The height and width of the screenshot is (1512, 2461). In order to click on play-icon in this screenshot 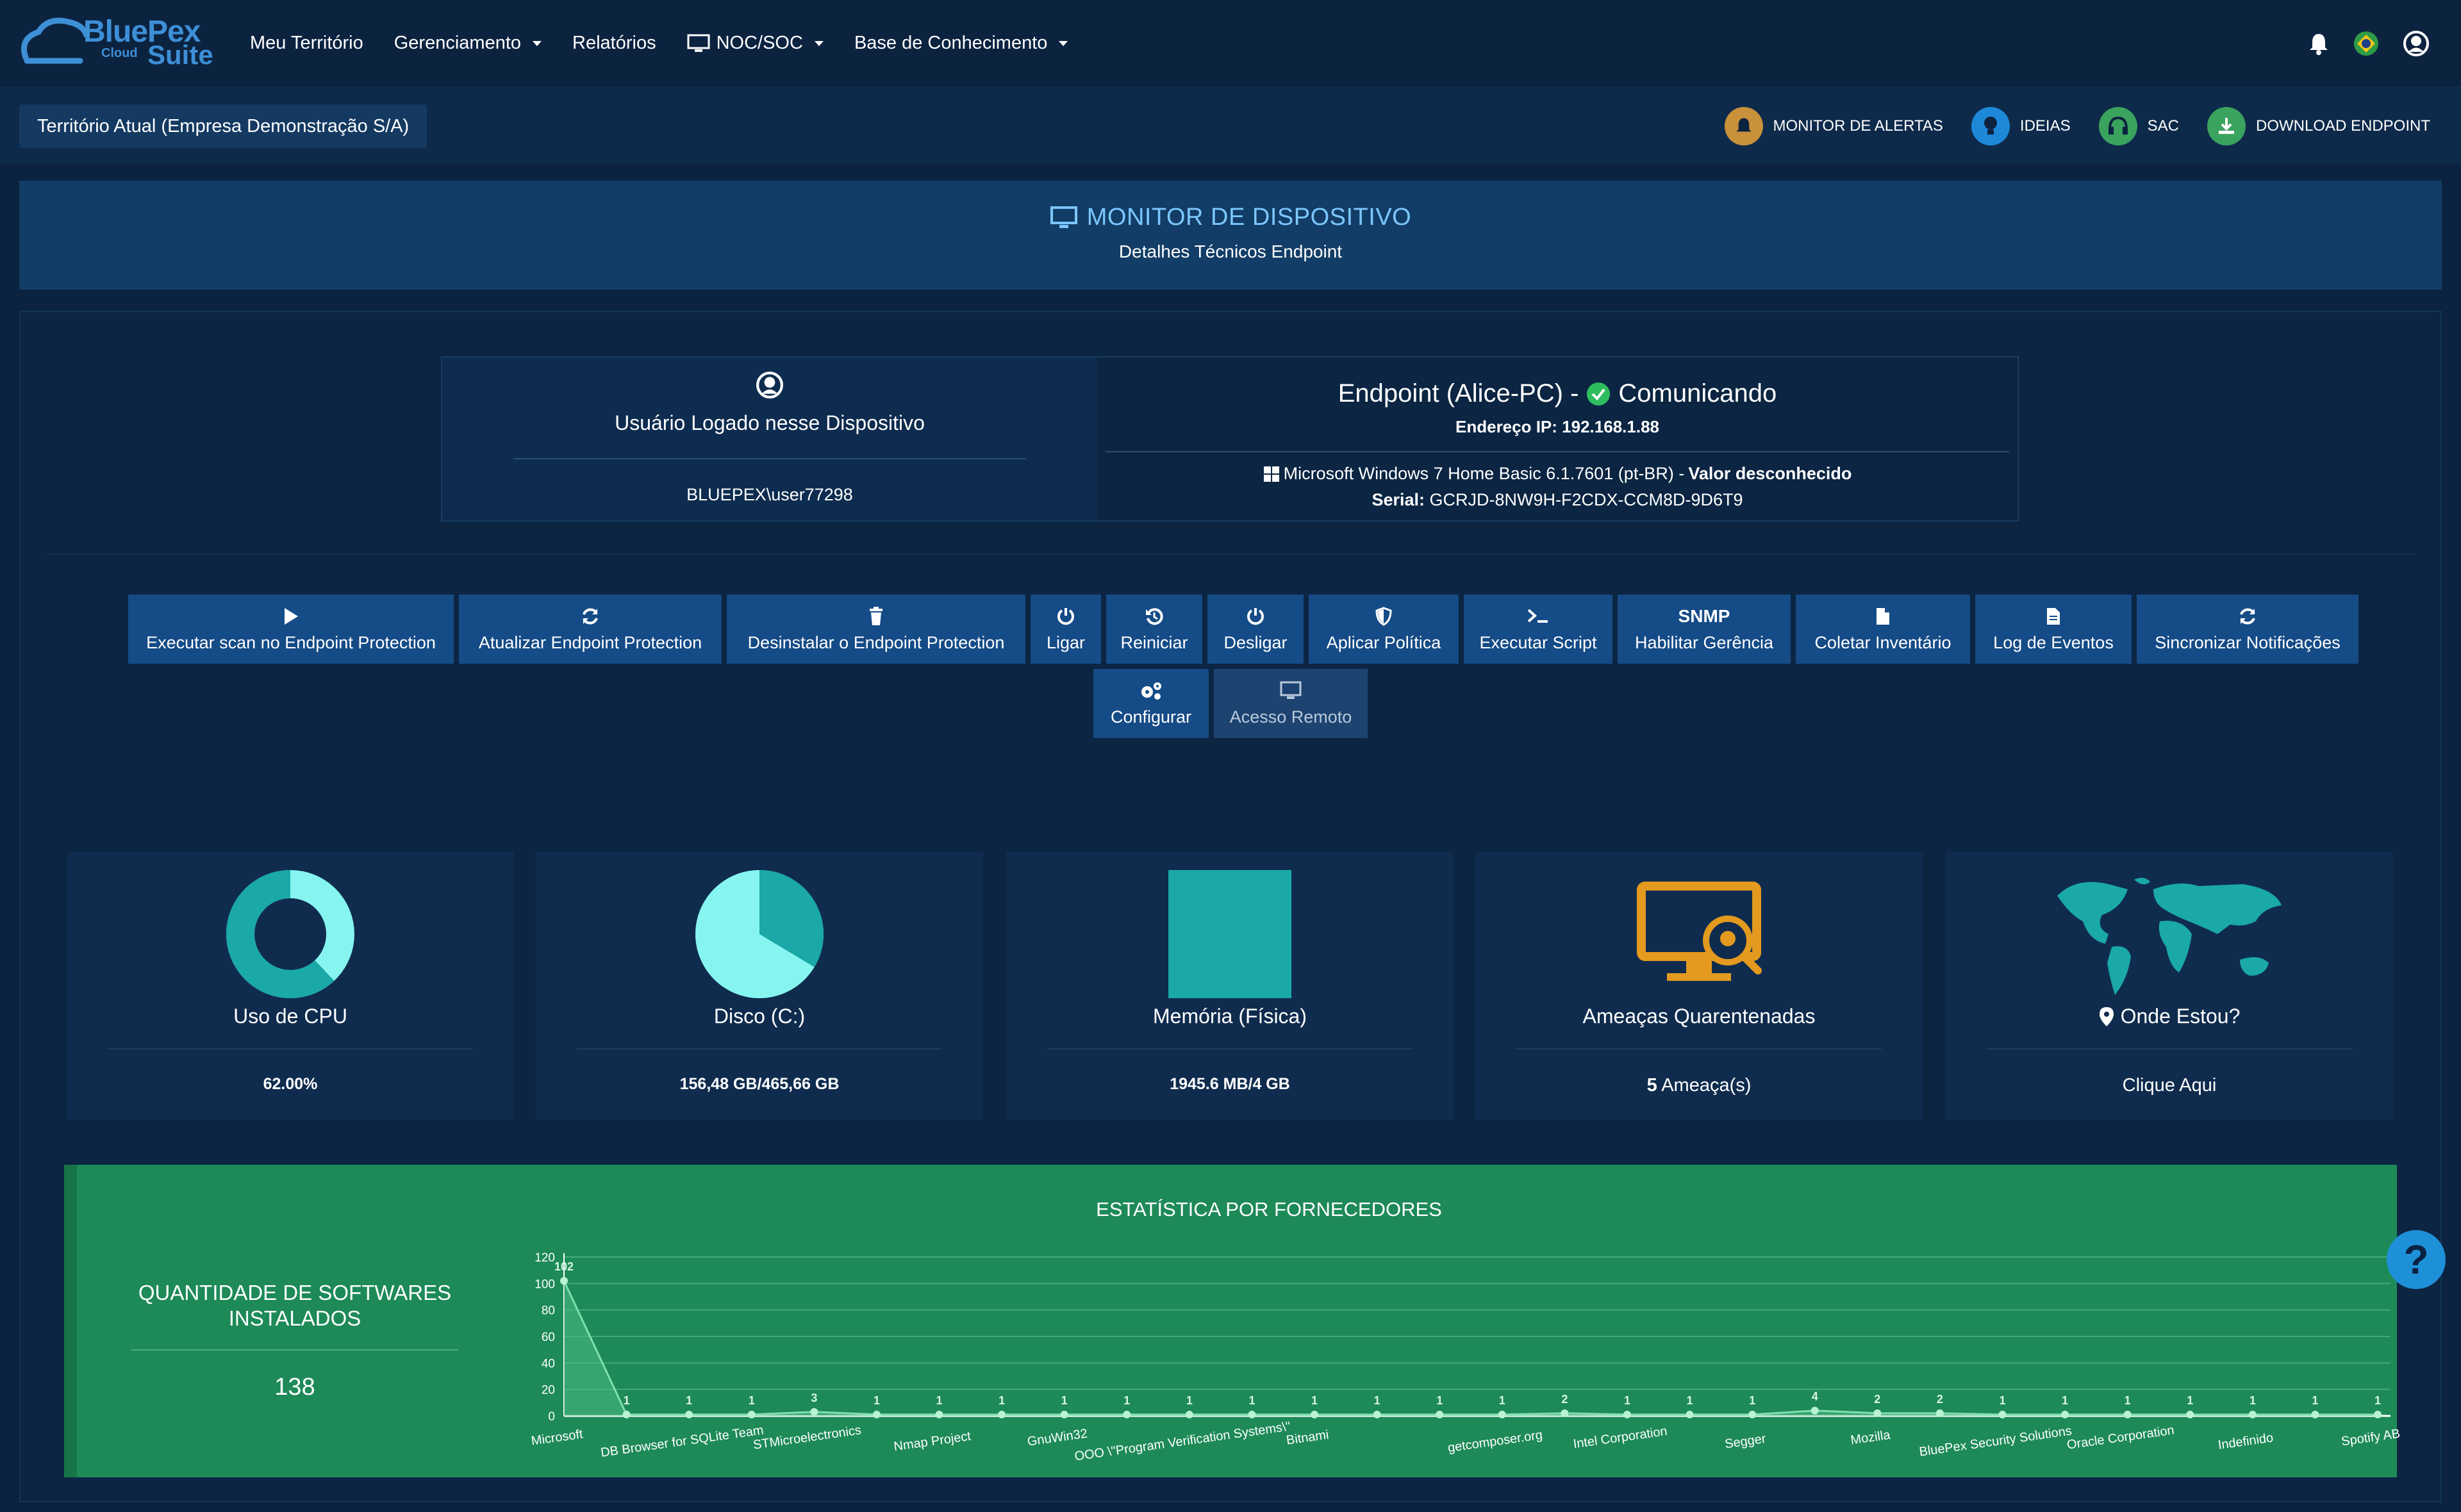, I will do `click(291, 616)`.